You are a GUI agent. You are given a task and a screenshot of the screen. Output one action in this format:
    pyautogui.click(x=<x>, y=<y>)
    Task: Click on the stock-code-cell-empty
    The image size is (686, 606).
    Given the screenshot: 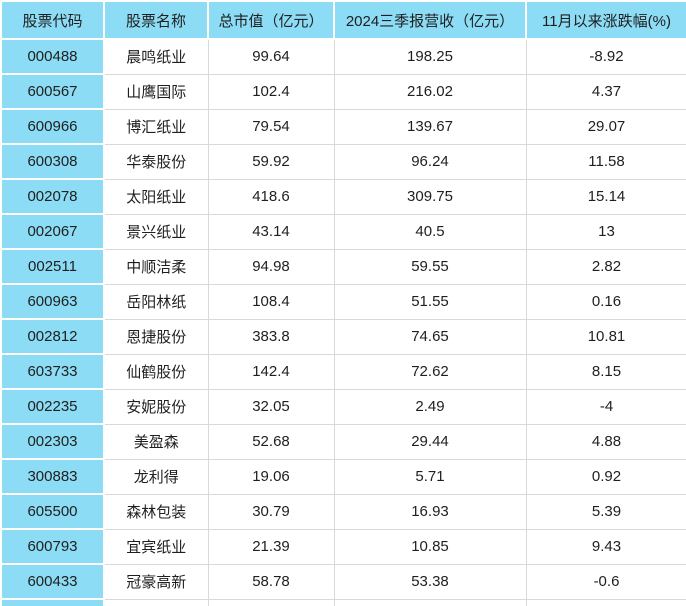 What is the action you would take?
    pyautogui.click(x=52, y=602)
    